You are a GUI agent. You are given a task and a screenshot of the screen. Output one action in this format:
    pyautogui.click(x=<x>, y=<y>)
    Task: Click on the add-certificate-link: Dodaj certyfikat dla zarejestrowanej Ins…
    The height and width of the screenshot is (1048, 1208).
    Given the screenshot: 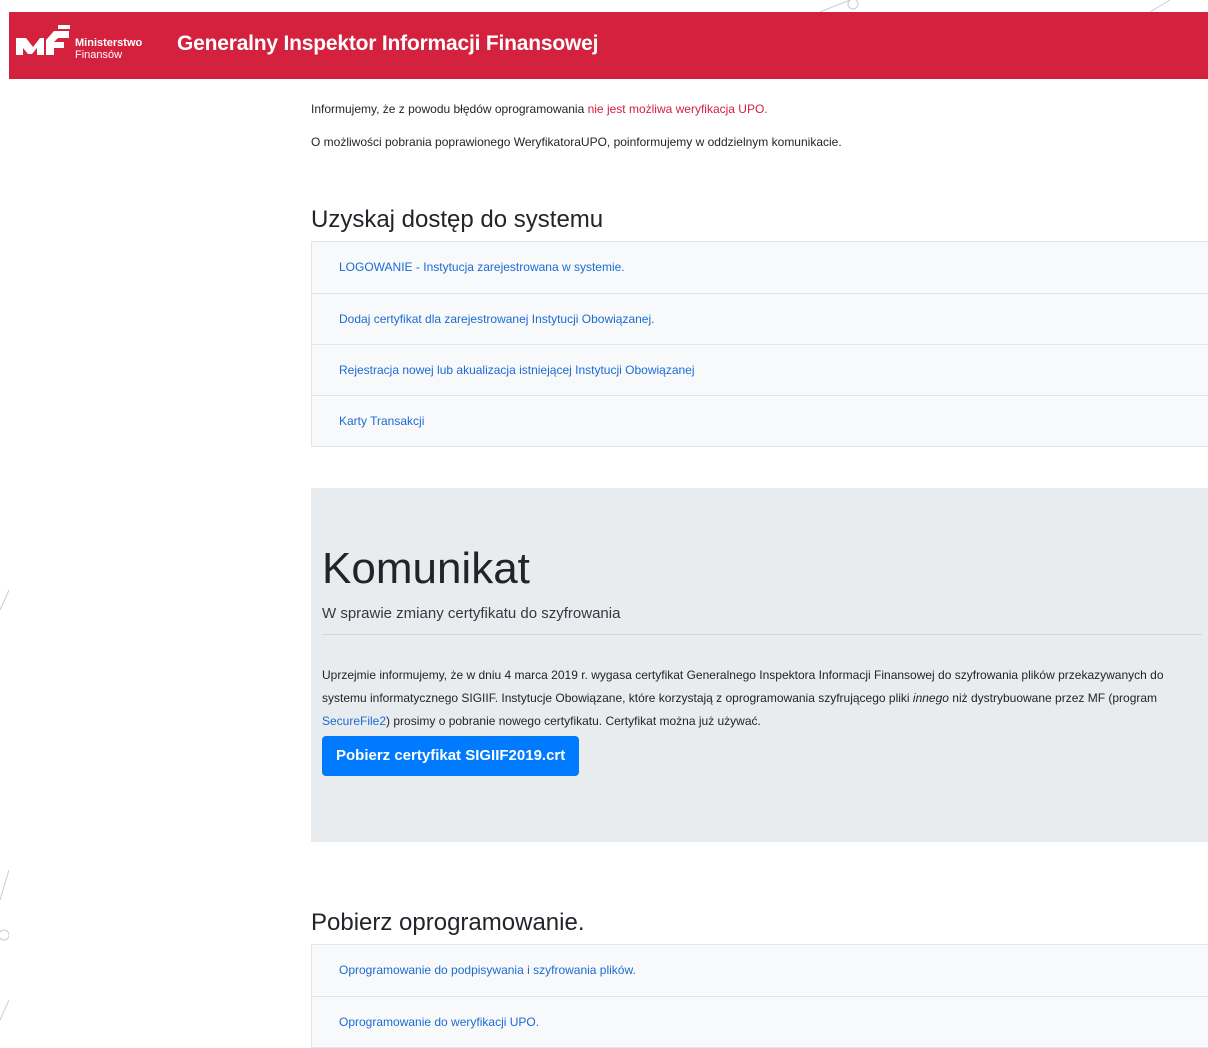 What is the action you would take?
    pyautogui.click(x=496, y=319)
    